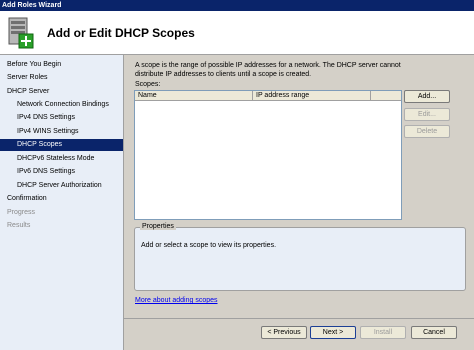 The width and height of the screenshot is (474, 350). What do you see at coordinates (427, 131) in the screenshot?
I see `delete-scope-button: Delete` at bounding box center [427, 131].